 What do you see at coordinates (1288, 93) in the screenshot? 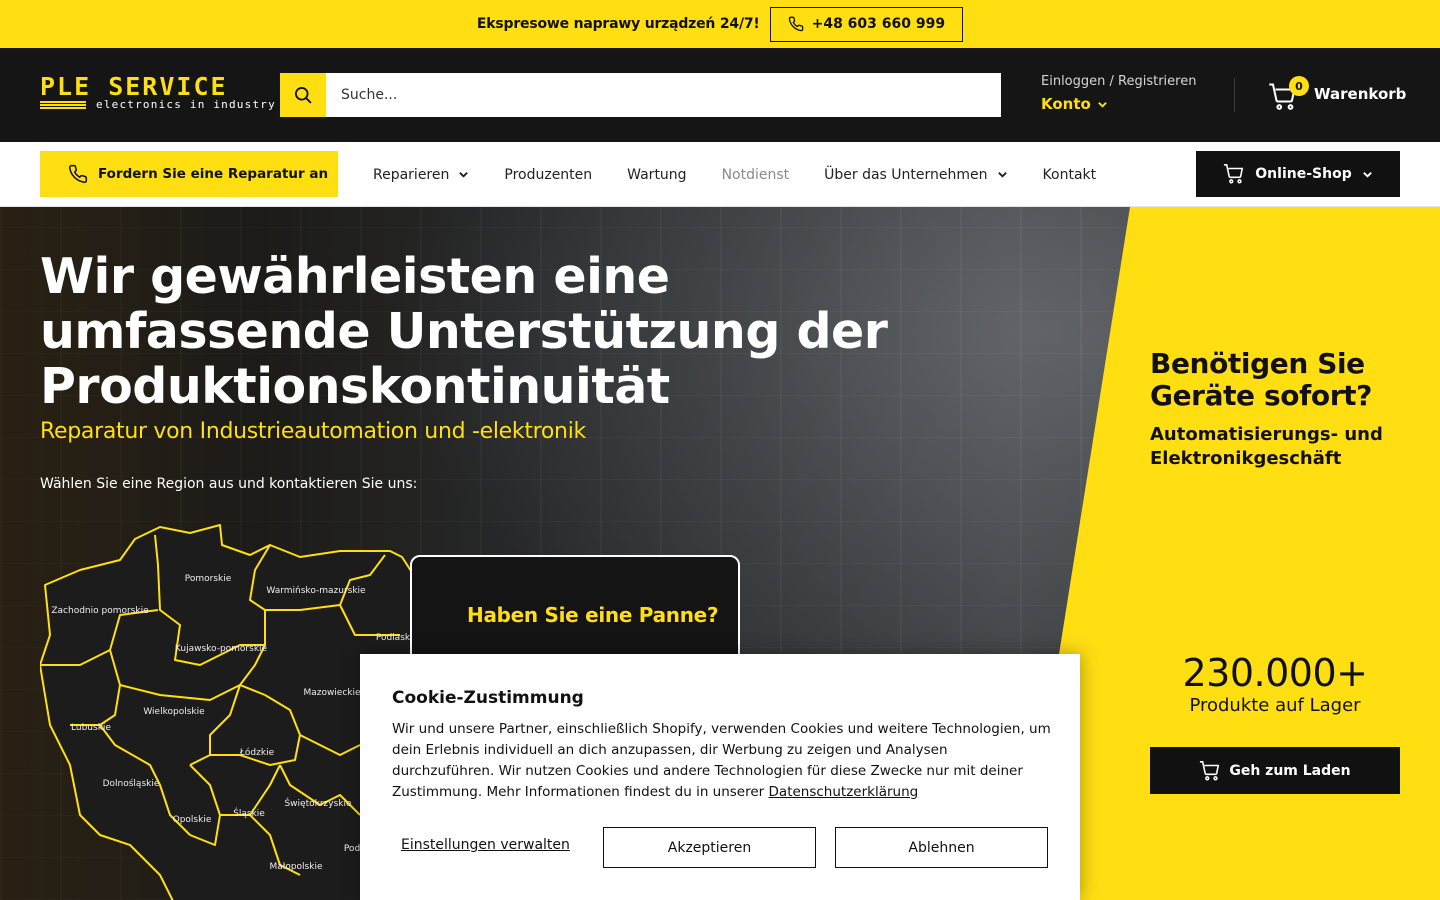
I see `cart-icon: 0` at bounding box center [1288, 93].